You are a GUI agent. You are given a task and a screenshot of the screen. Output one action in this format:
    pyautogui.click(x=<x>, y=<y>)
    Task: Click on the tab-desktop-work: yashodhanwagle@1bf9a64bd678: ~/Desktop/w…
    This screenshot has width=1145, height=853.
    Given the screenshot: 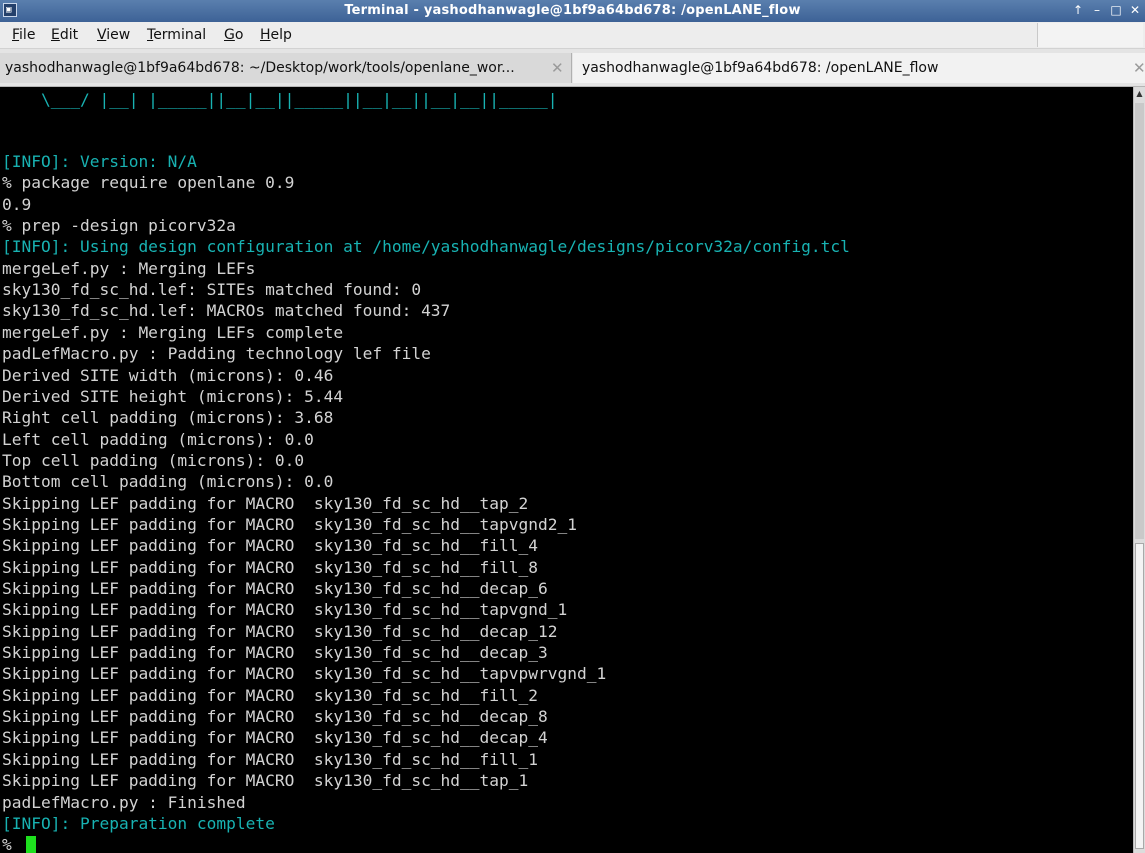 What is the action you would take?
    pyautogui.click(x=286, y=68)
    